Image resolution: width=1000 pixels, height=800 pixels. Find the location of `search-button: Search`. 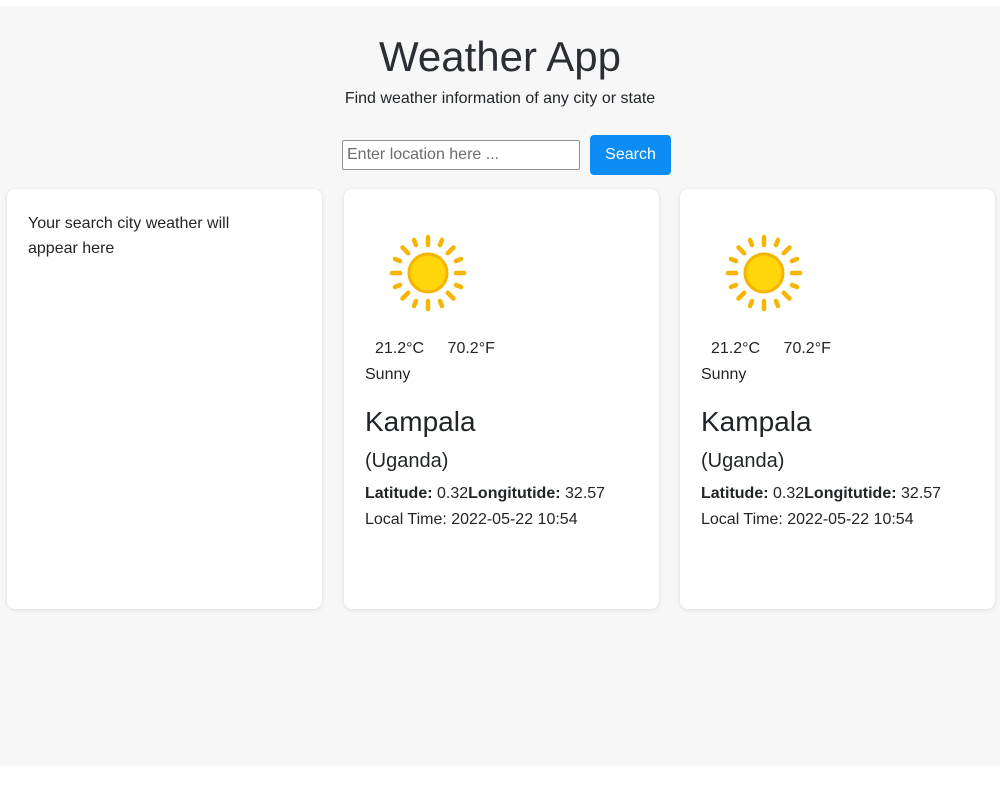

search-button: Search is located at coordinates (630, 155).